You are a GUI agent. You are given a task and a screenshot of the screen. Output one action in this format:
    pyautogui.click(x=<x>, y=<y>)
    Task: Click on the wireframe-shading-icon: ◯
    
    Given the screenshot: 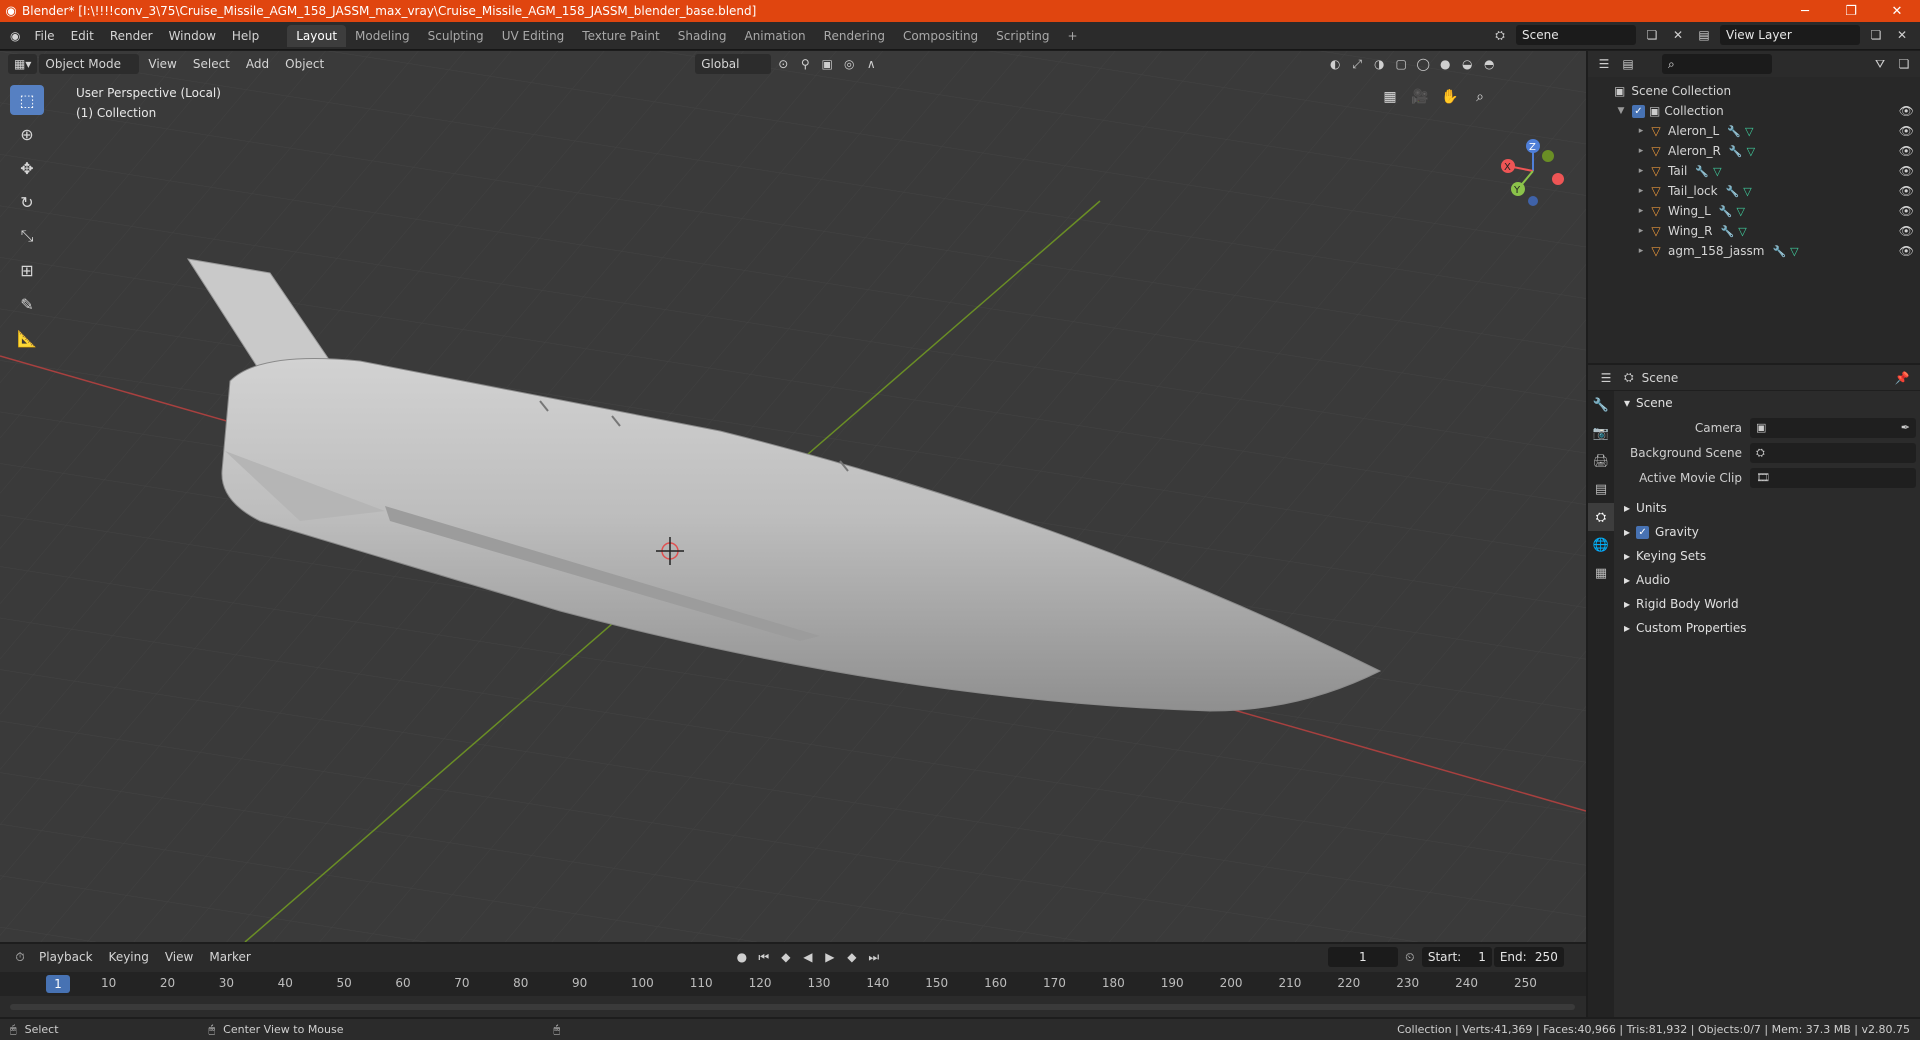 What is the action you would take?
    pyautogui.click(x=1423, y=64)
    